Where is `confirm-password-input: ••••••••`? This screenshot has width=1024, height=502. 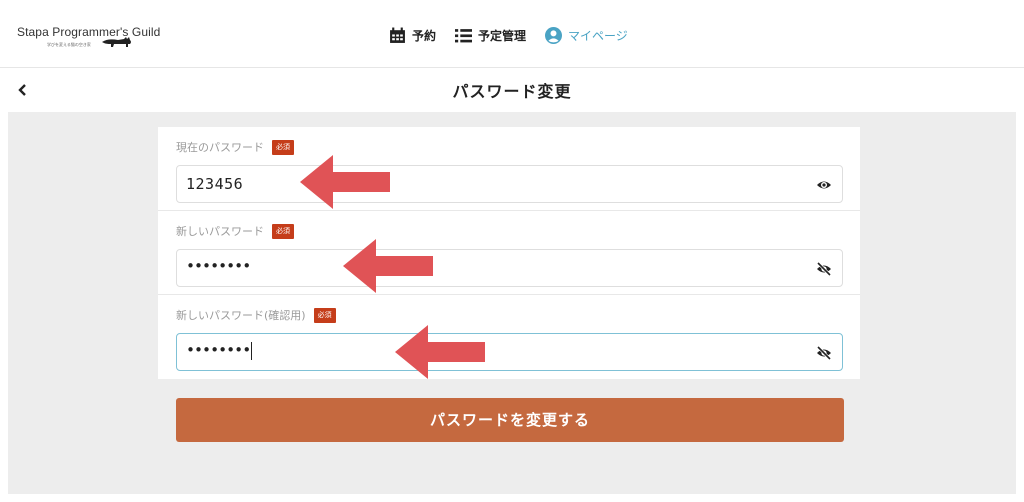 confirm-password-input: •••••••• is located at coordinates (509, 352).